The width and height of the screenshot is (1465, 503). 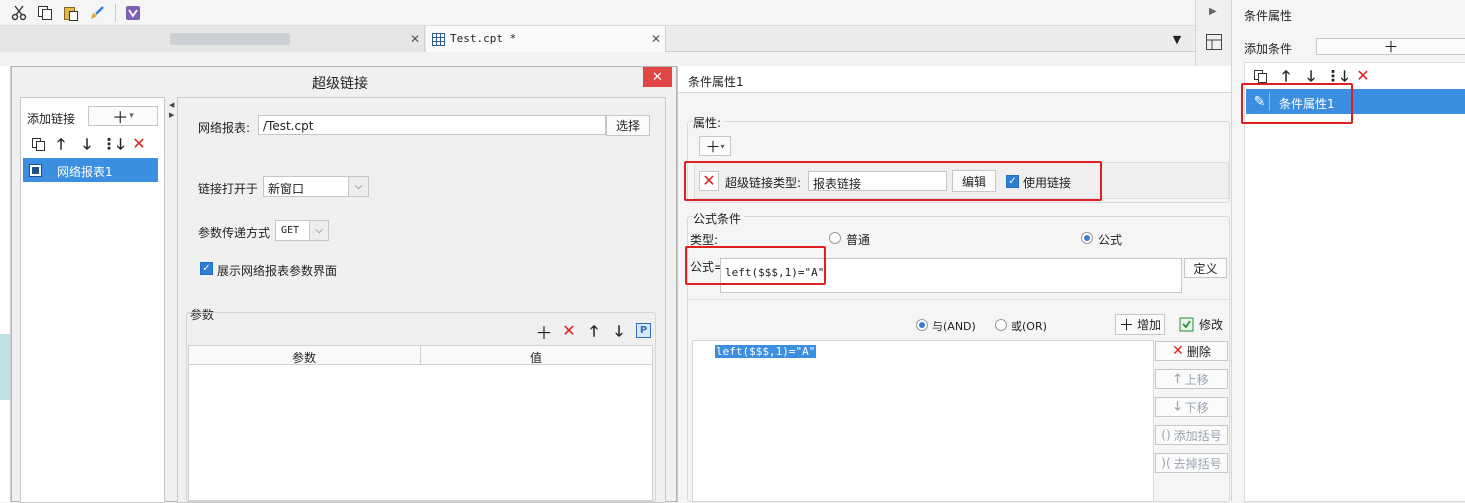 I want to click on add-button: ＋增加, so click(x=1140, y=324).